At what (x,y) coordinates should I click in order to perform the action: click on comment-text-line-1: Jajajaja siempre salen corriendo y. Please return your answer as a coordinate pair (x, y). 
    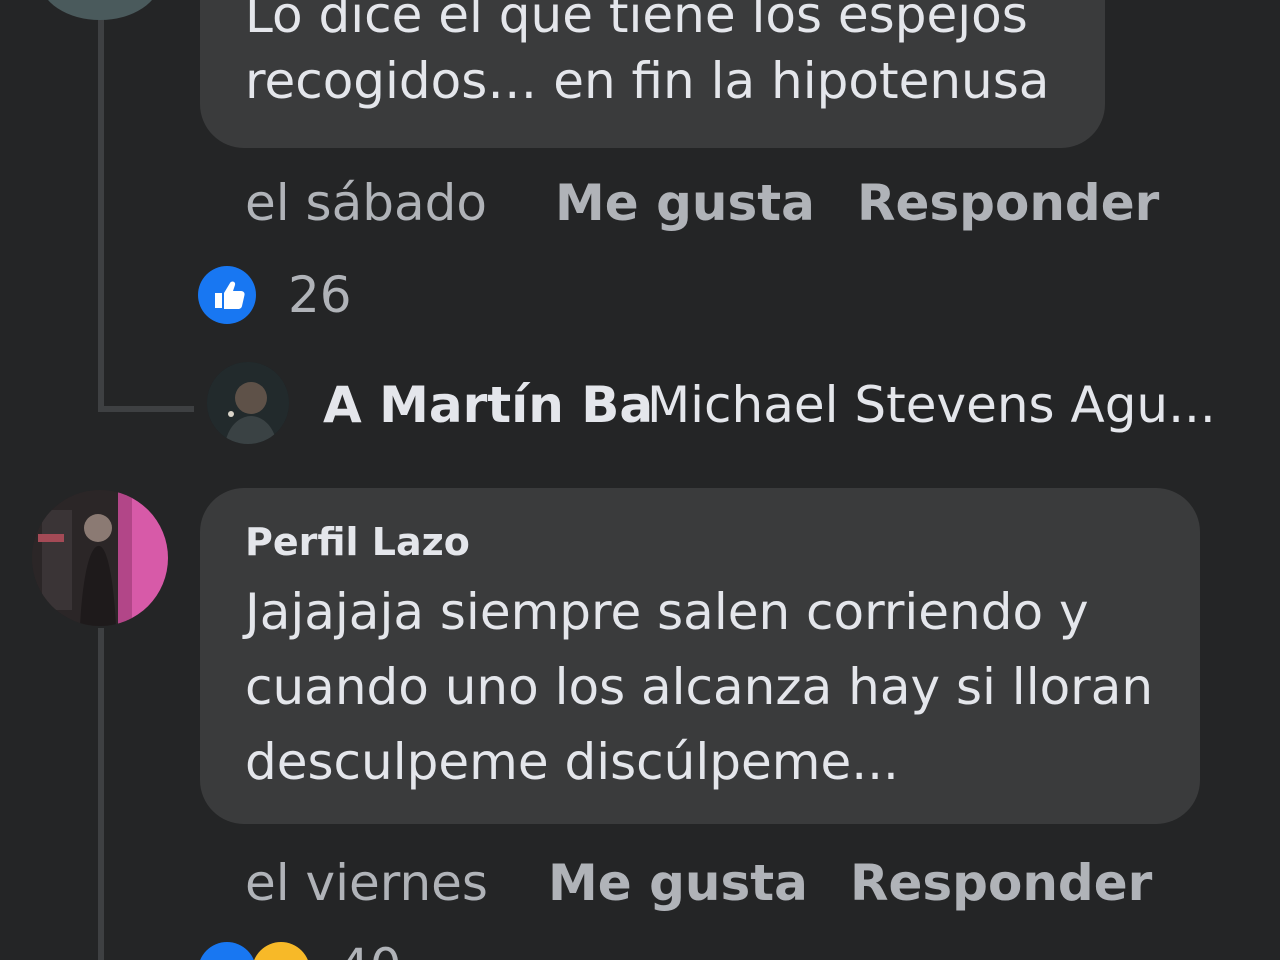
    Looking at the image, I should click on (667, 612).